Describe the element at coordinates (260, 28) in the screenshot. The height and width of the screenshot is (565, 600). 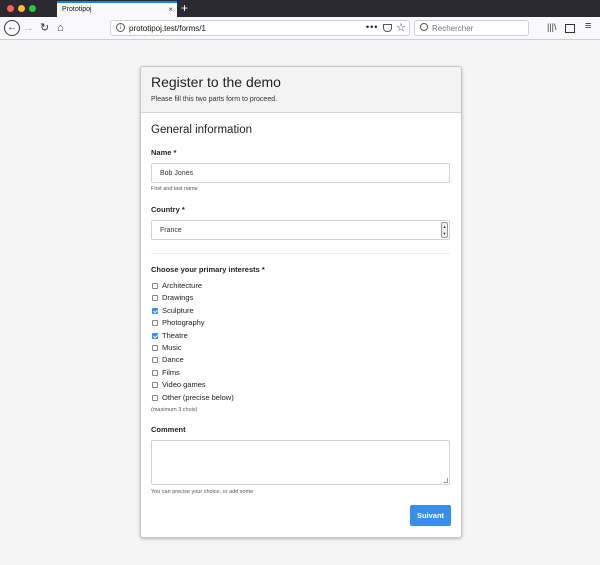
I see `url-bar: i prototipoj.test/forms/1 ••• ☆` at that location.